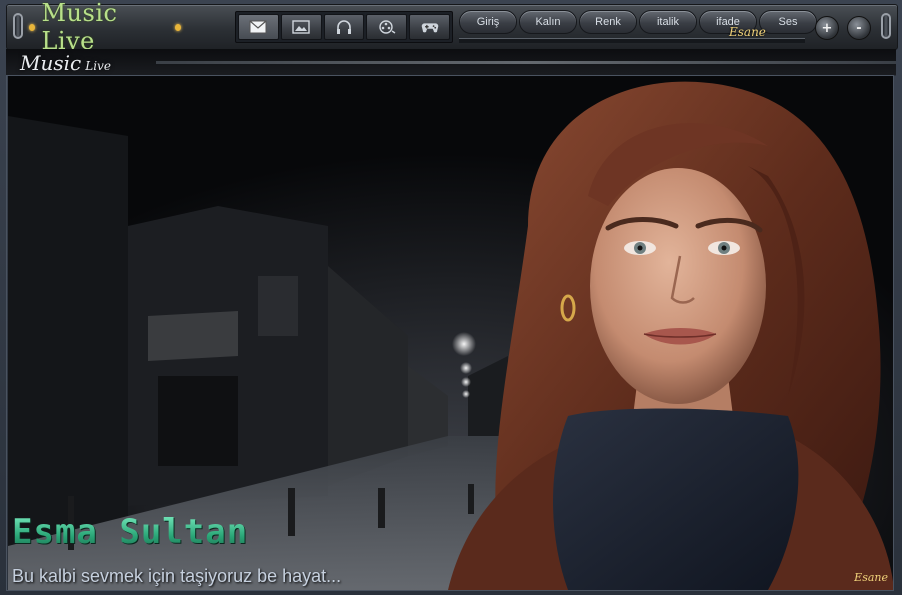 This screenshot has width=902, height=595. I want to click on sub-header: Music Live, so click(451, 62).